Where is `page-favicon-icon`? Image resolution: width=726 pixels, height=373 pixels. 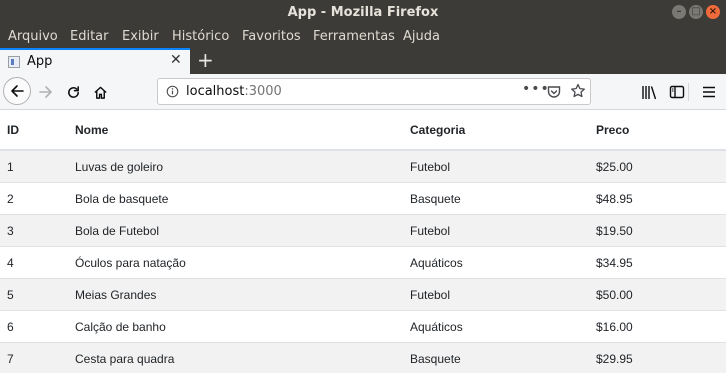 page-favicon-icon is located at coordinates (14, 62).